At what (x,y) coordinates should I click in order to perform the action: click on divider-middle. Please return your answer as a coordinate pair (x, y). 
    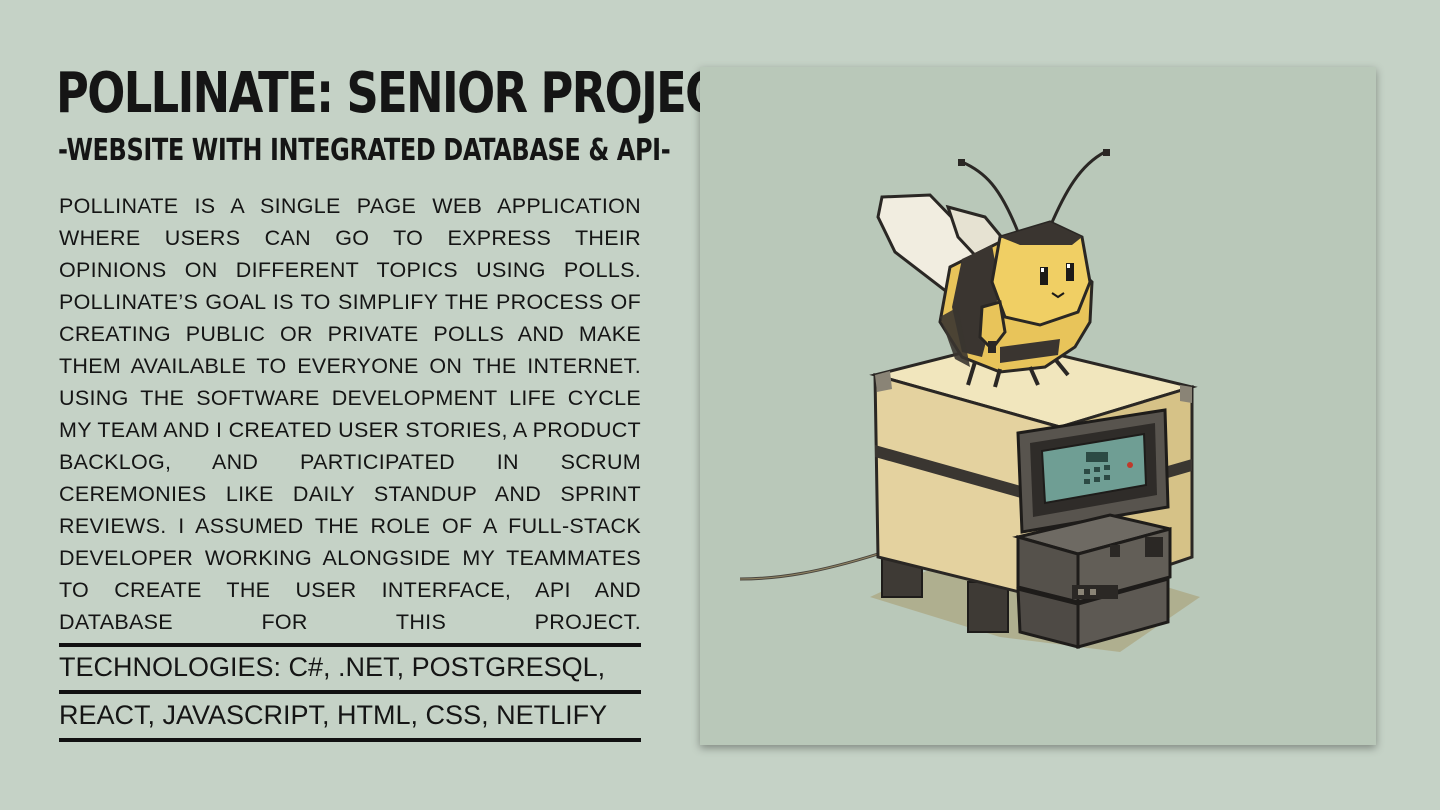
    Looking at the image, I should click on (350, 692).